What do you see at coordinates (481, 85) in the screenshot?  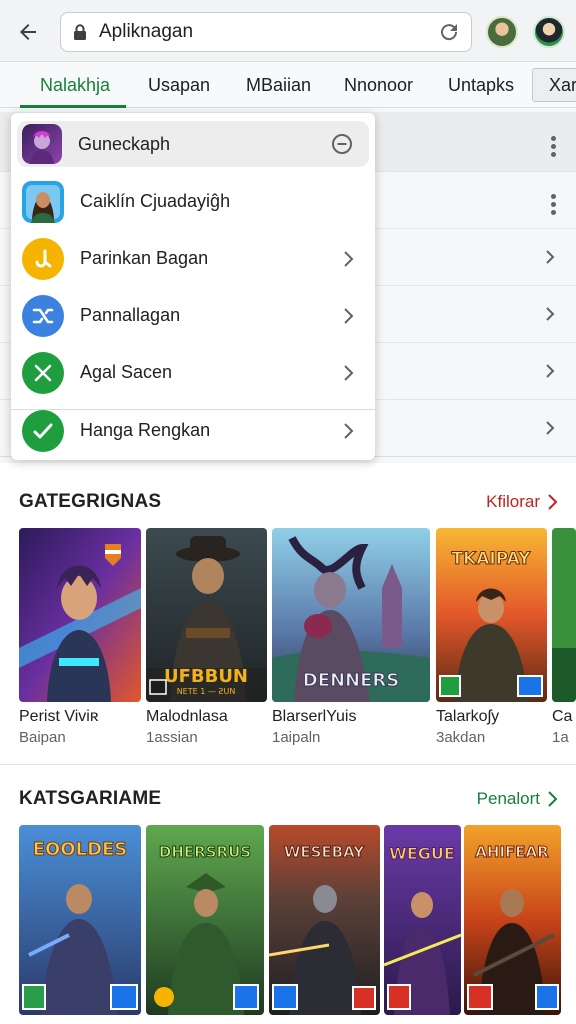 I see `tab-untapks: Untapks` at bounding box center [481, 85].